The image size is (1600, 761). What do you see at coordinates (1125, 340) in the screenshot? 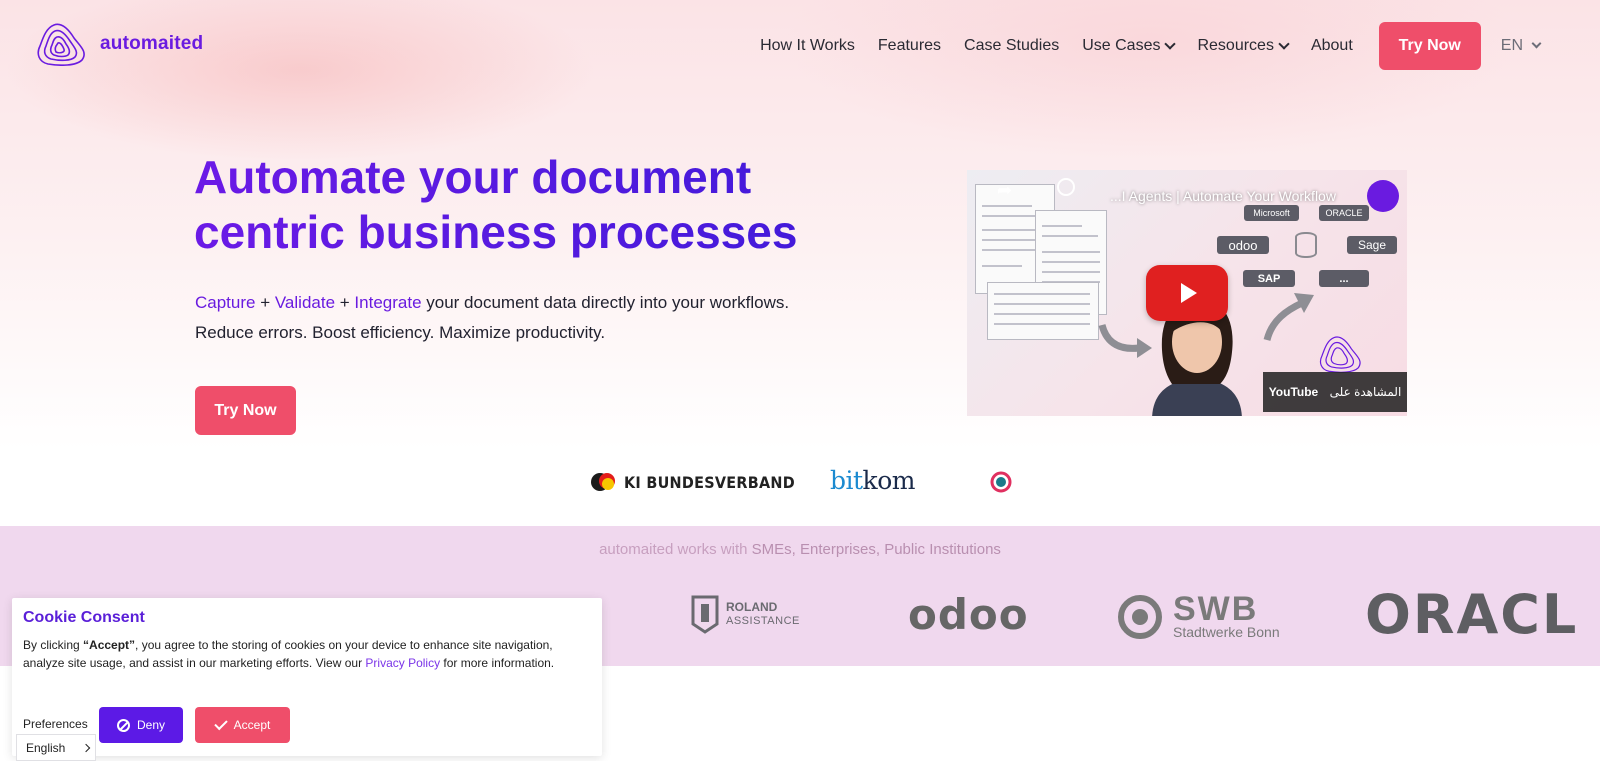
I see `arrow-left-icon` at bounding box center [1125, 340].